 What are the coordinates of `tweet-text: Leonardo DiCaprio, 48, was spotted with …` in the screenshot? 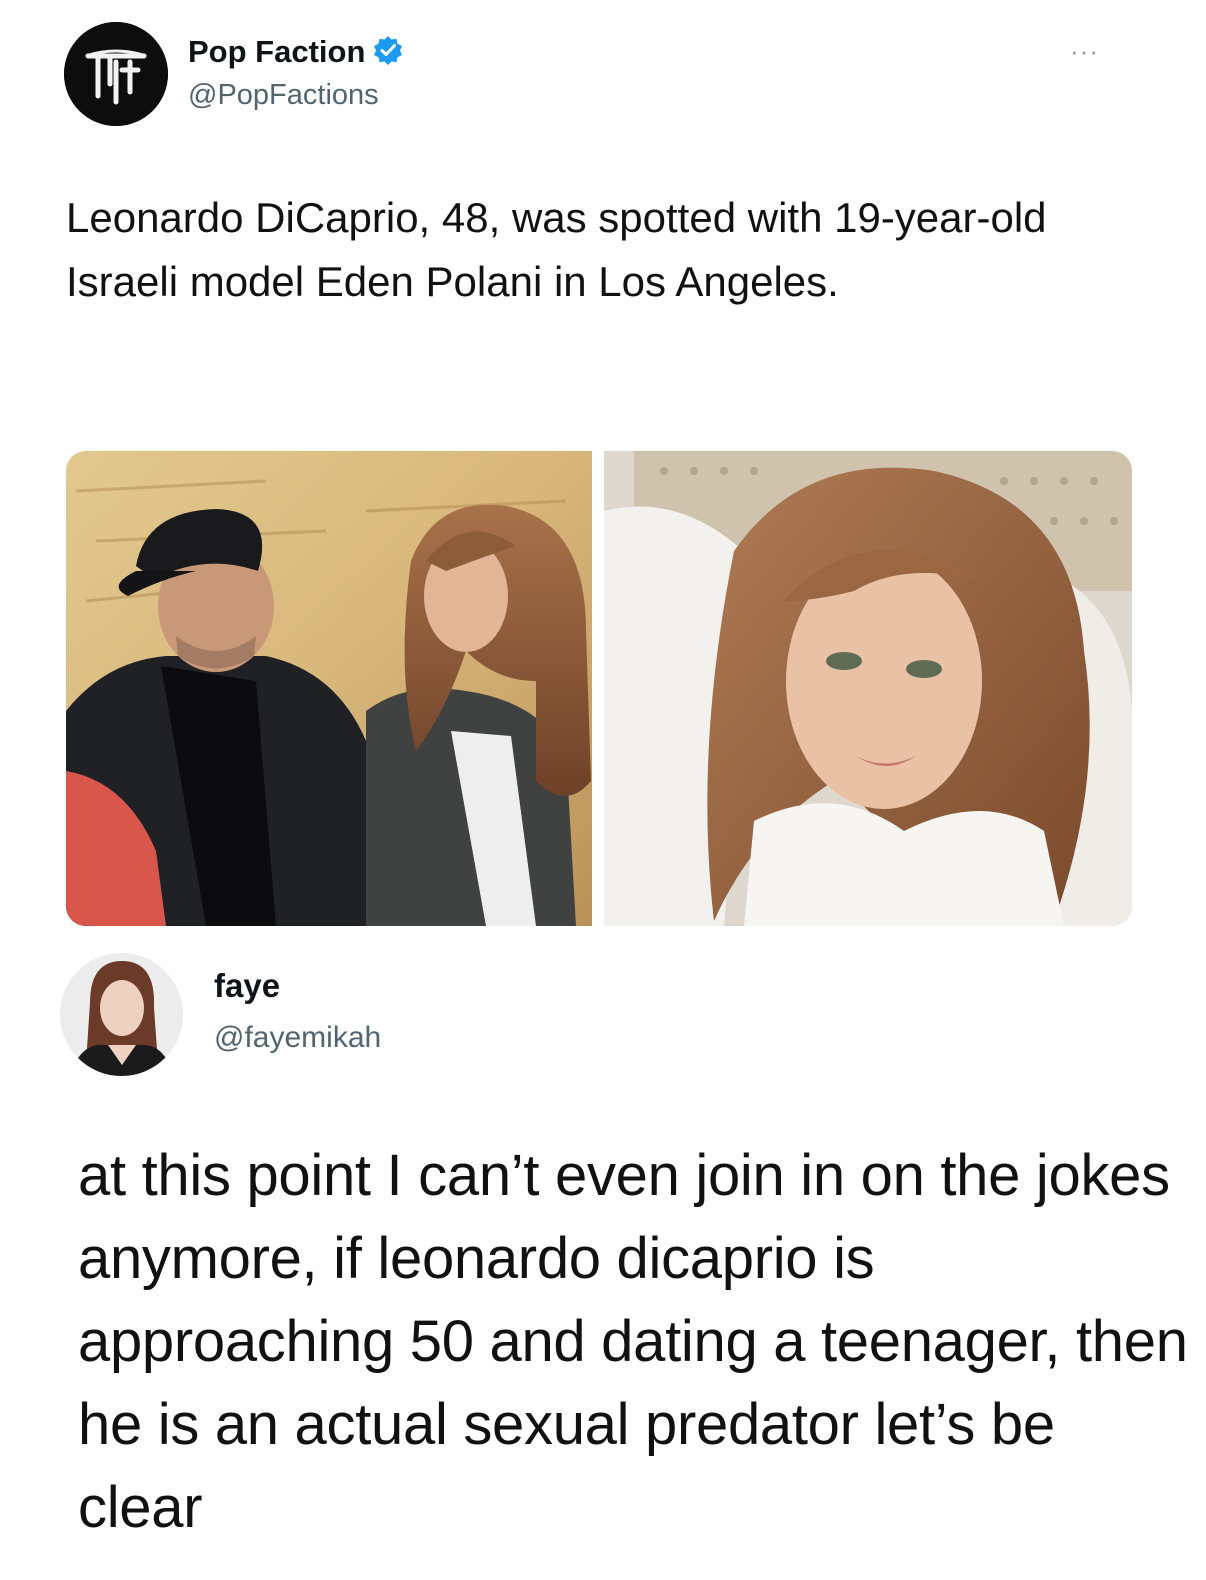 It's located at (556, 249).